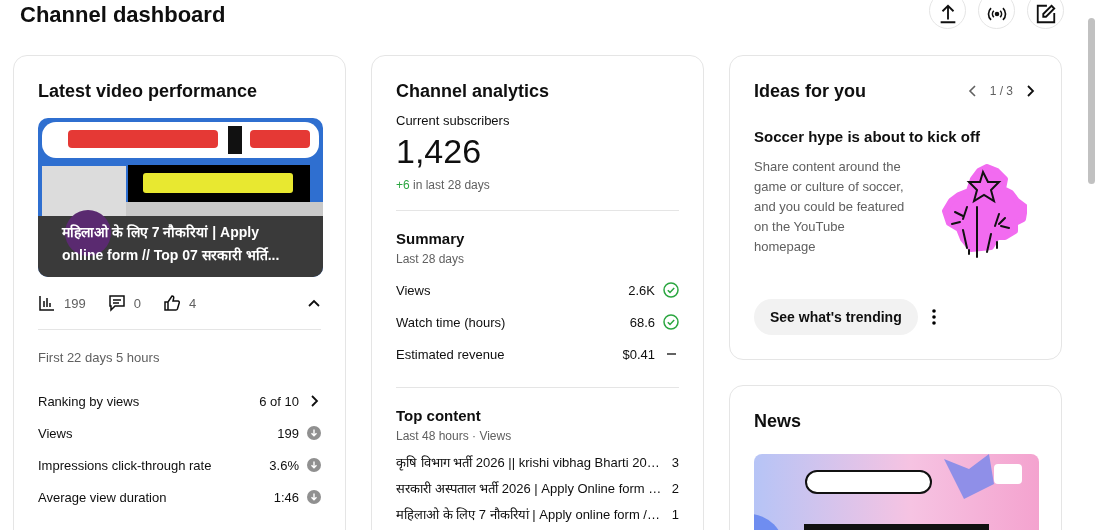 This screenshot has width=1097, height=530. I want to click on period-label: Last 28 days, so click(431, 259).